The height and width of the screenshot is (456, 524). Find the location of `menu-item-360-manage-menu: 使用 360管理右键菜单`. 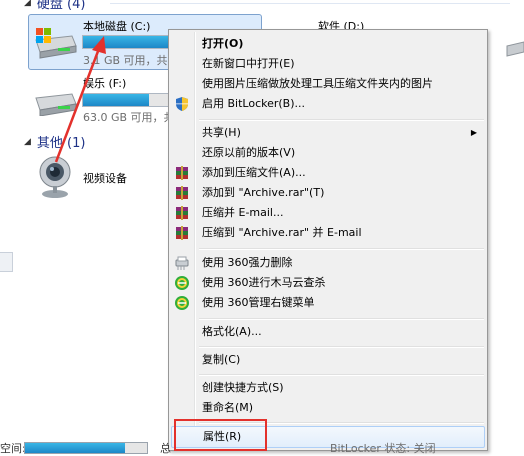

menu-item-360-manage-menu: 使用 360管理右键菜单 is located at coordinates (328, 303).